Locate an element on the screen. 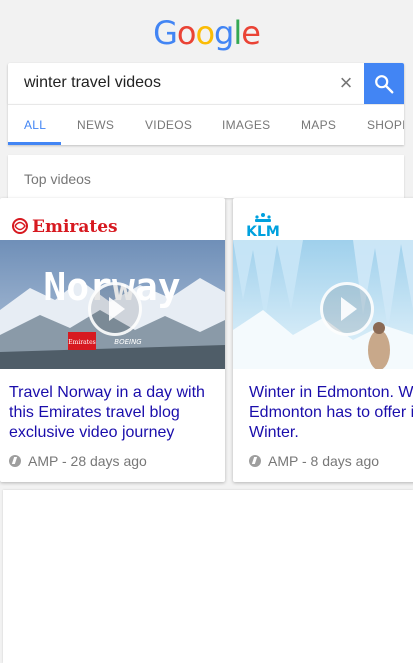  clear-icon: × is located at coordinates (346, 83).